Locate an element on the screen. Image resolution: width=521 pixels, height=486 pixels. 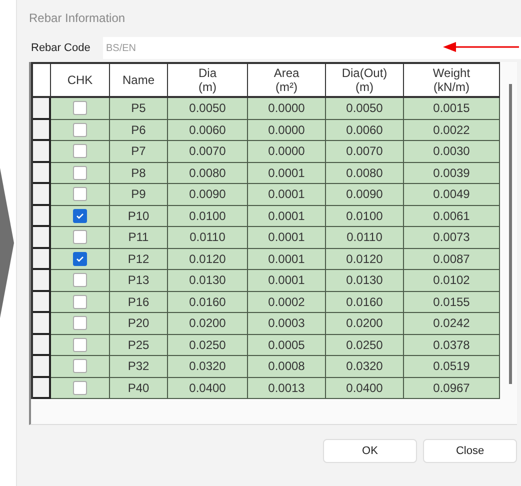
table-cell: 0.0003 is located at coordinates (287, 323).